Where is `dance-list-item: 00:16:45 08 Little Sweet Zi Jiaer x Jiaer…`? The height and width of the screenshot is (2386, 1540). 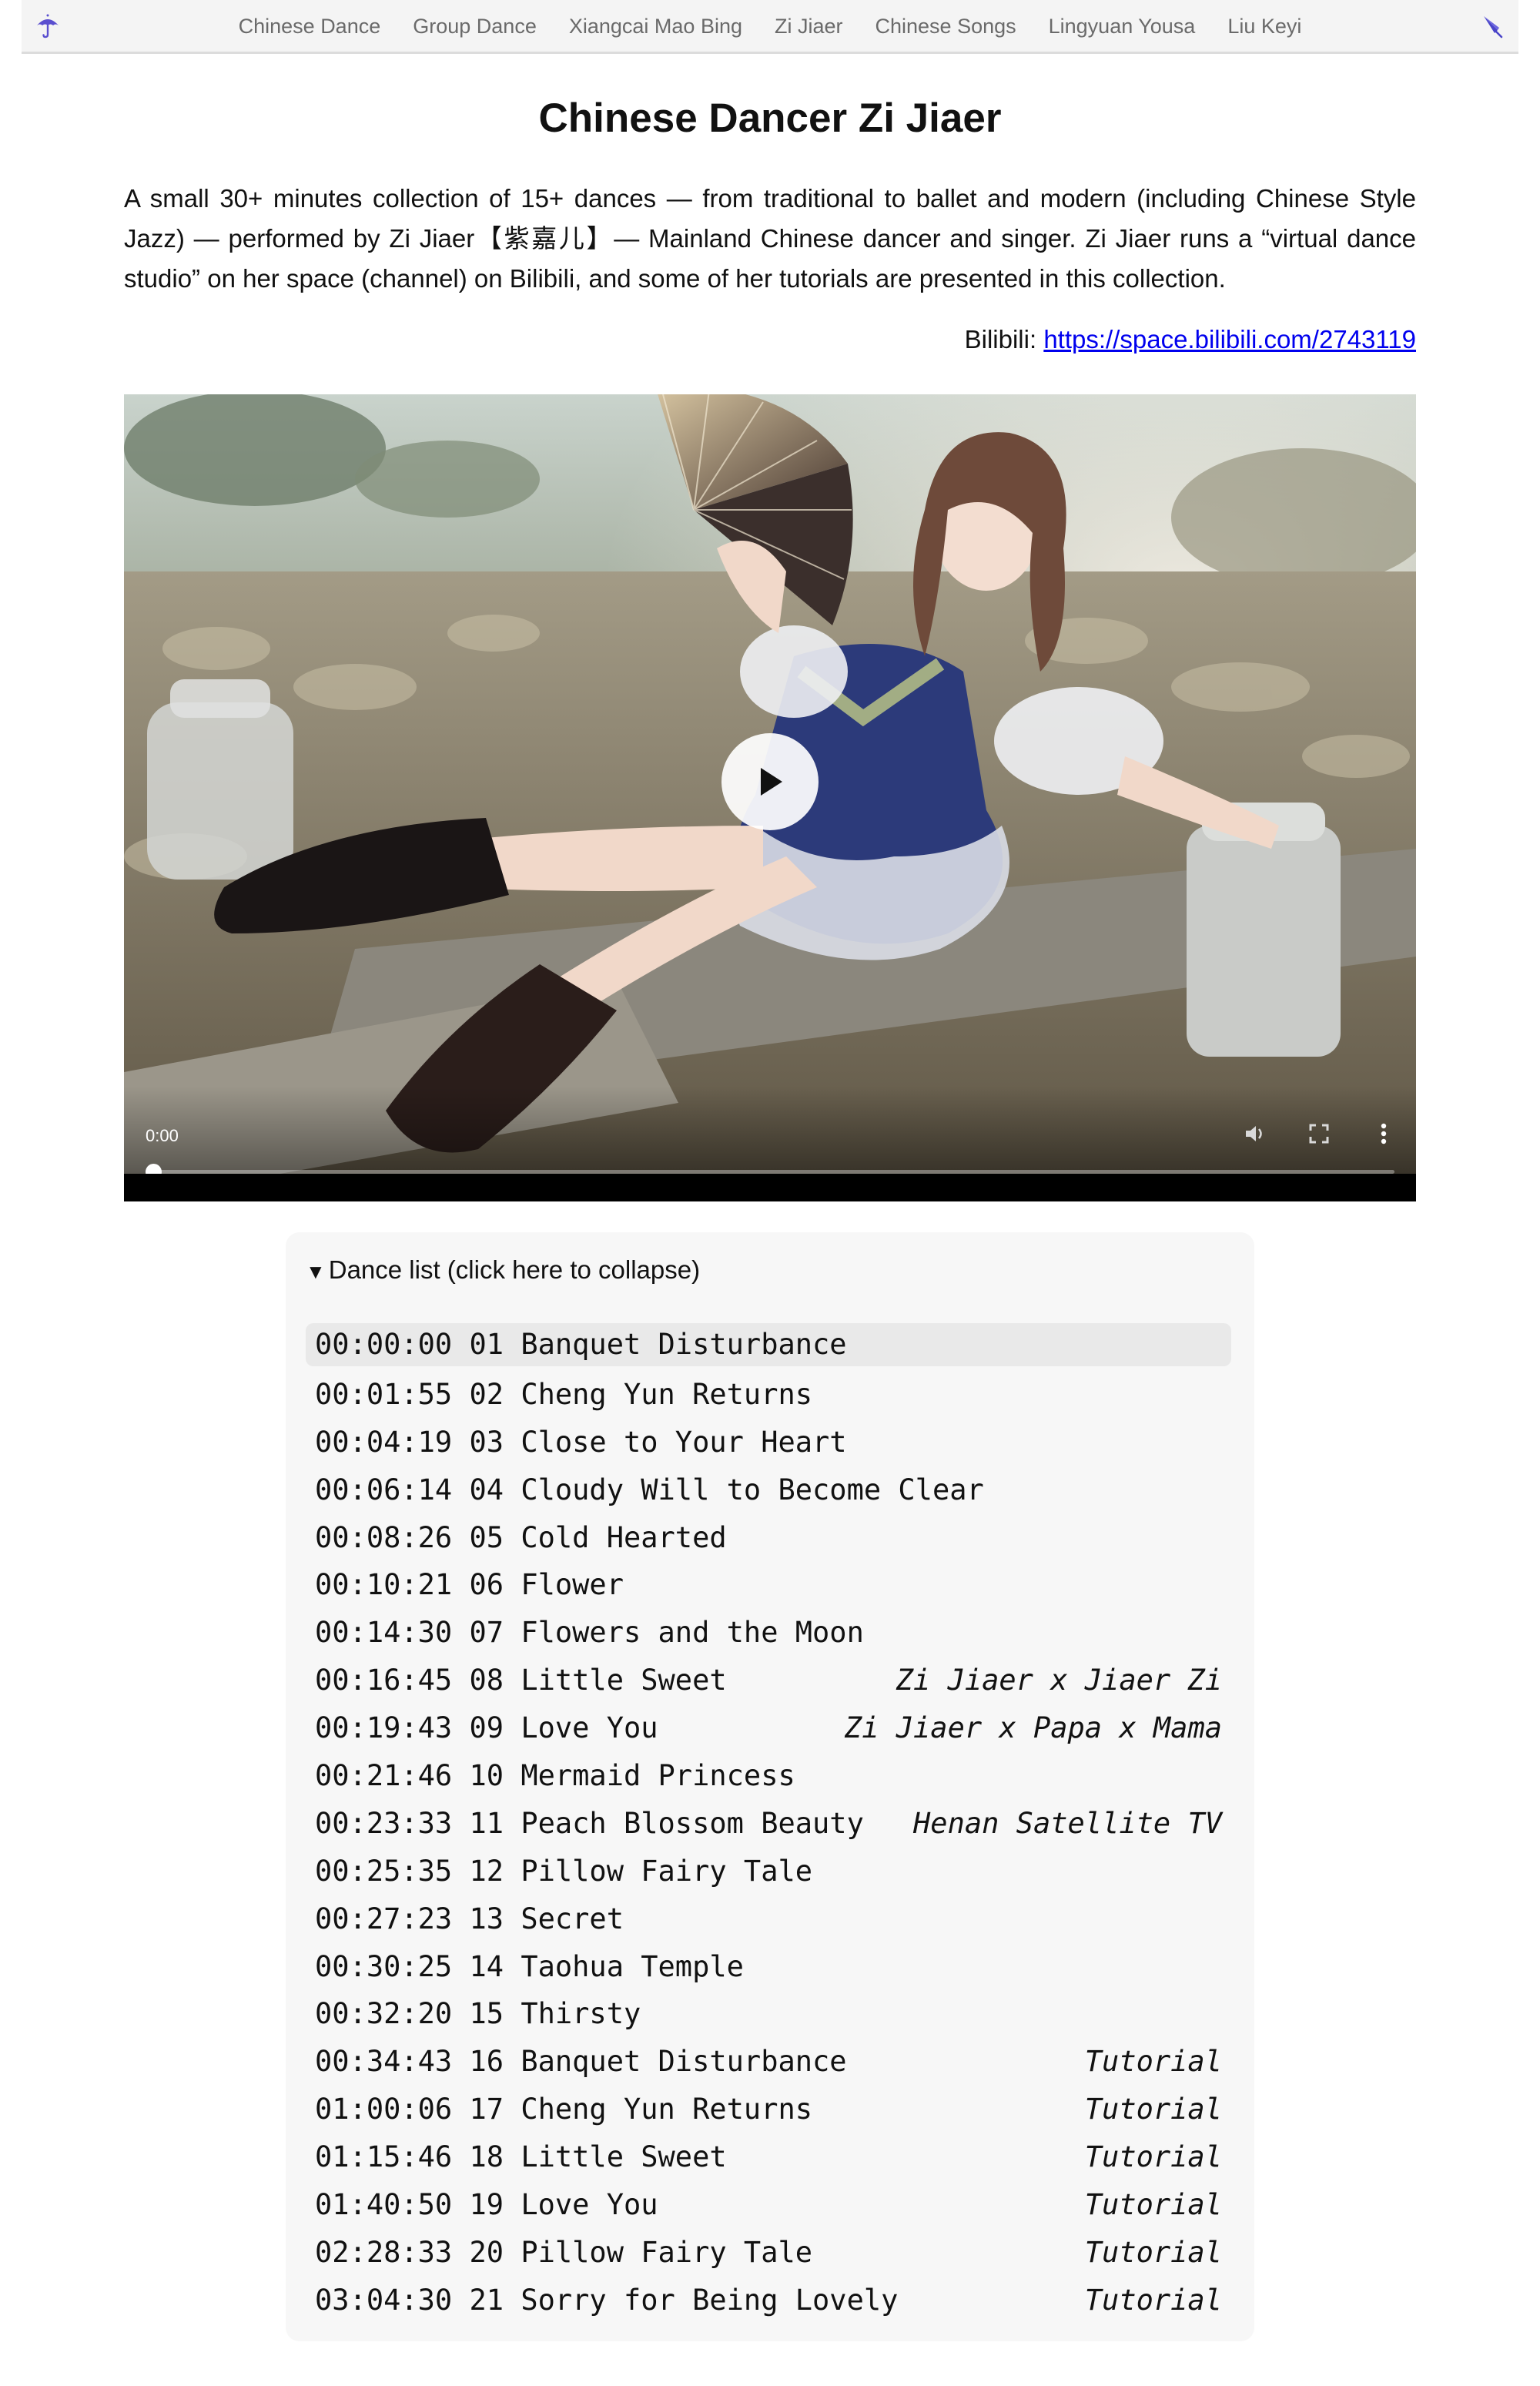
dance-list-item: 00:16:45 08 Little Sweet Zi Jiaer x Jiaer… is located at coordinates (768, 1680).